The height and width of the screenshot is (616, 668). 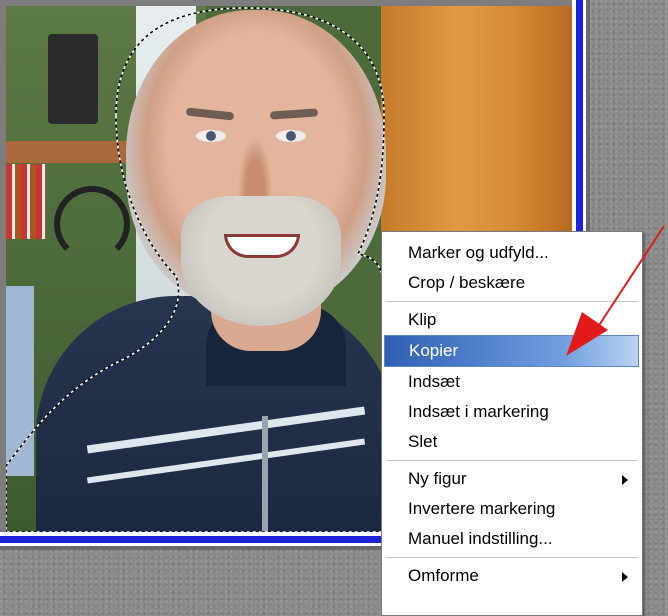 I want to click on menu-item-indsaet: Indsæt, so click(x=512, y=382).